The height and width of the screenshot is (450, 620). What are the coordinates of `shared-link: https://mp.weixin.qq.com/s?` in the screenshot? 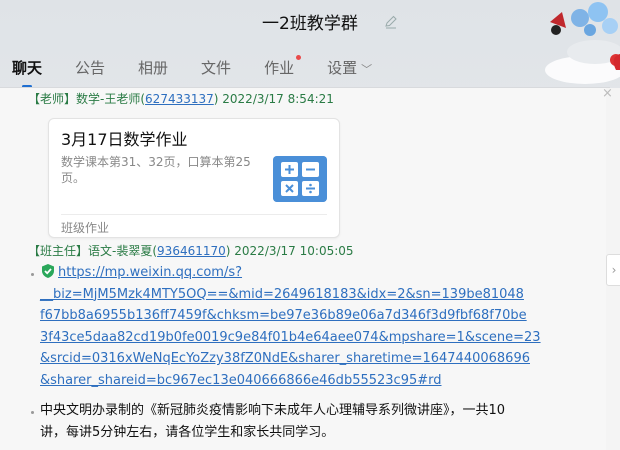 It's located at (150, 272).